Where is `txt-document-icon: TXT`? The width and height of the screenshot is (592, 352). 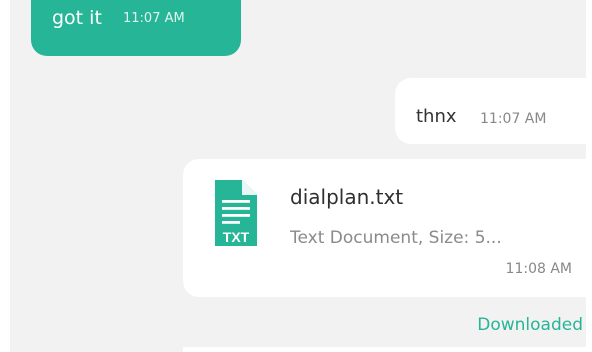 txt-document-icon: TXT is located at coordinates (236, 213).